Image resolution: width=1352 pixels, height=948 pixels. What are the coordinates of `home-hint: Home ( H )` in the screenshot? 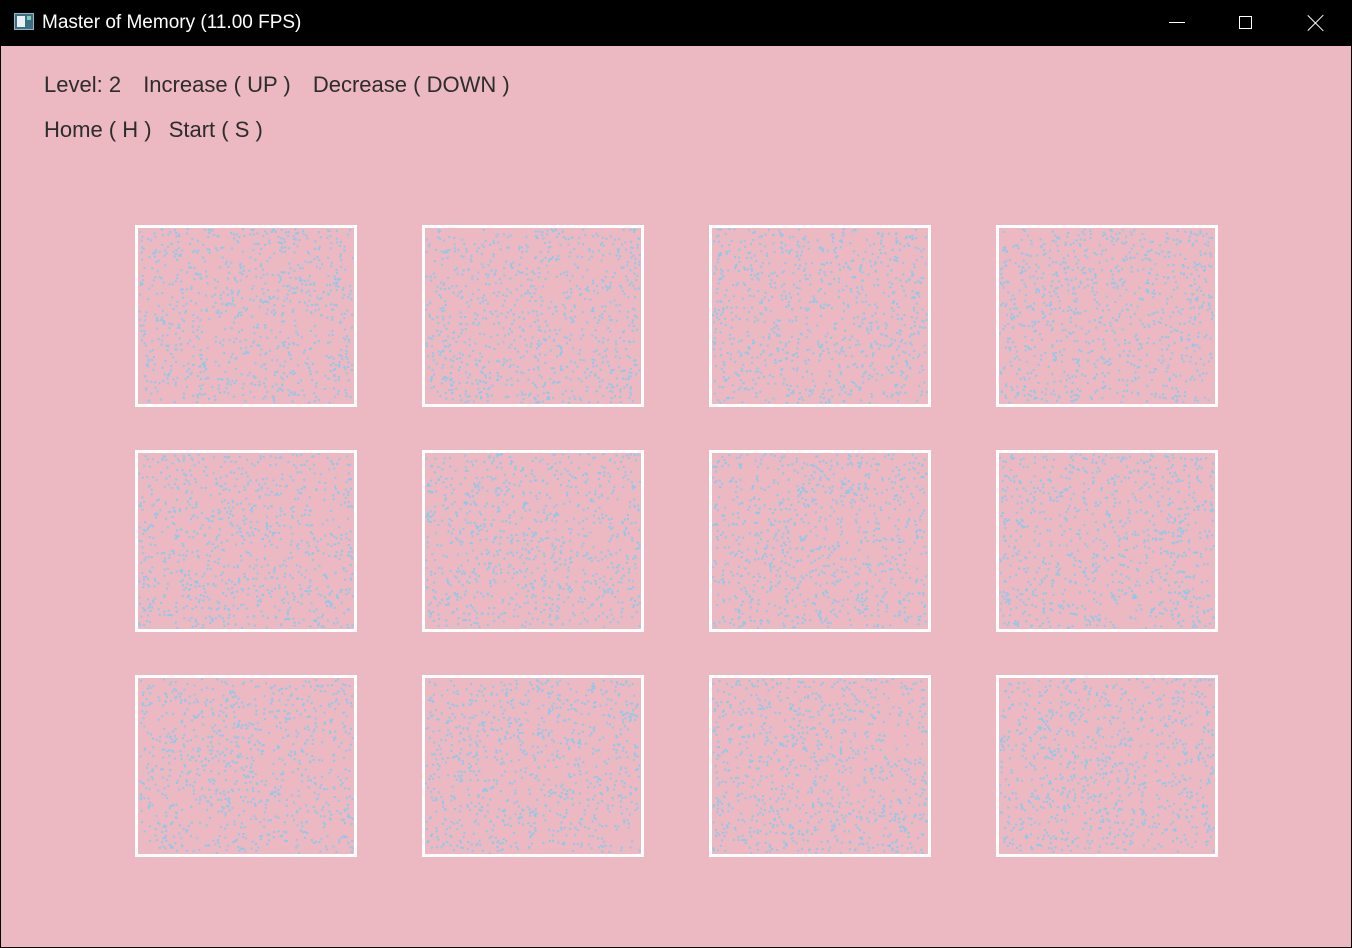 It's located at (98, 129).